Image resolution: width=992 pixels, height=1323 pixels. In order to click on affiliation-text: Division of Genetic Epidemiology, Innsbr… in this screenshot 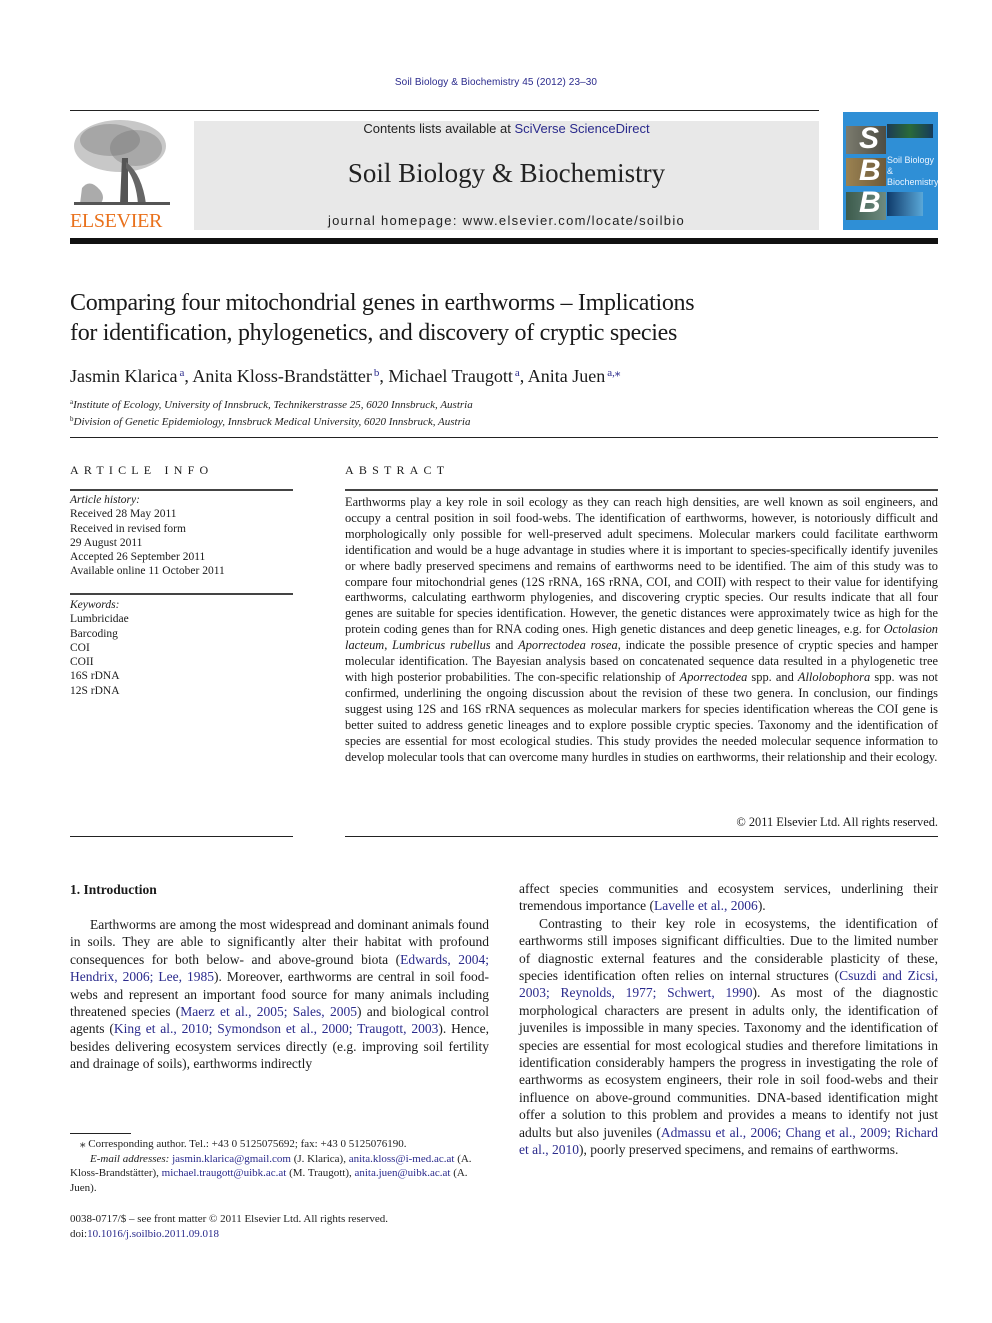, I will do `click(272, 422)`.